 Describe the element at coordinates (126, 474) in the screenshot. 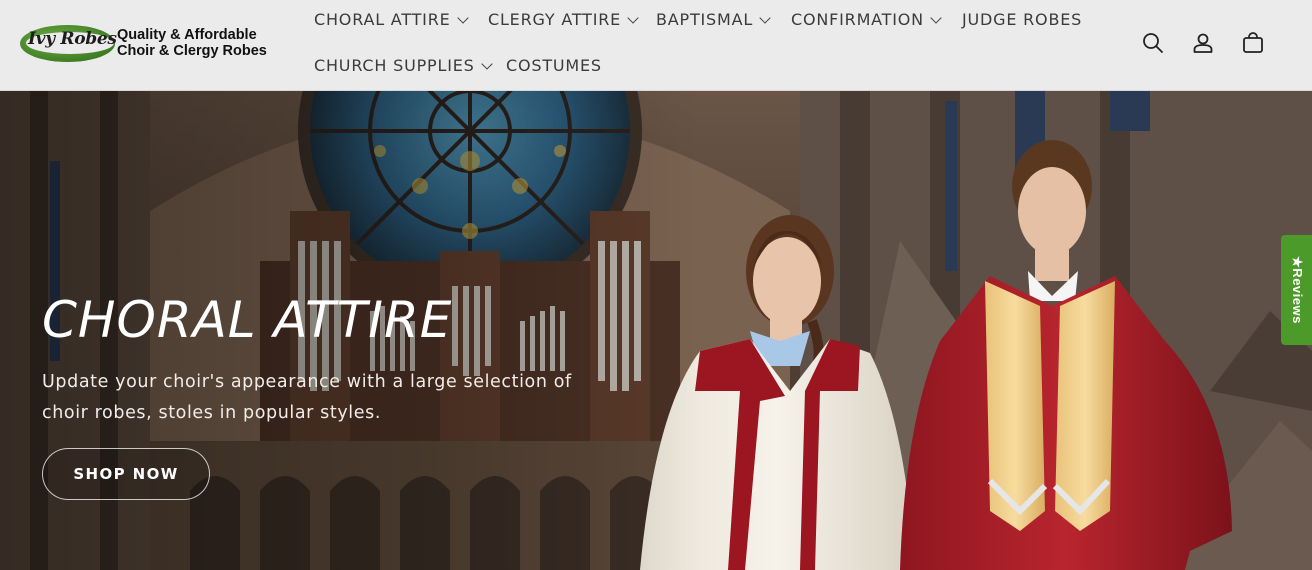

I see `shop-now-button: SHOP NOW` at that location.